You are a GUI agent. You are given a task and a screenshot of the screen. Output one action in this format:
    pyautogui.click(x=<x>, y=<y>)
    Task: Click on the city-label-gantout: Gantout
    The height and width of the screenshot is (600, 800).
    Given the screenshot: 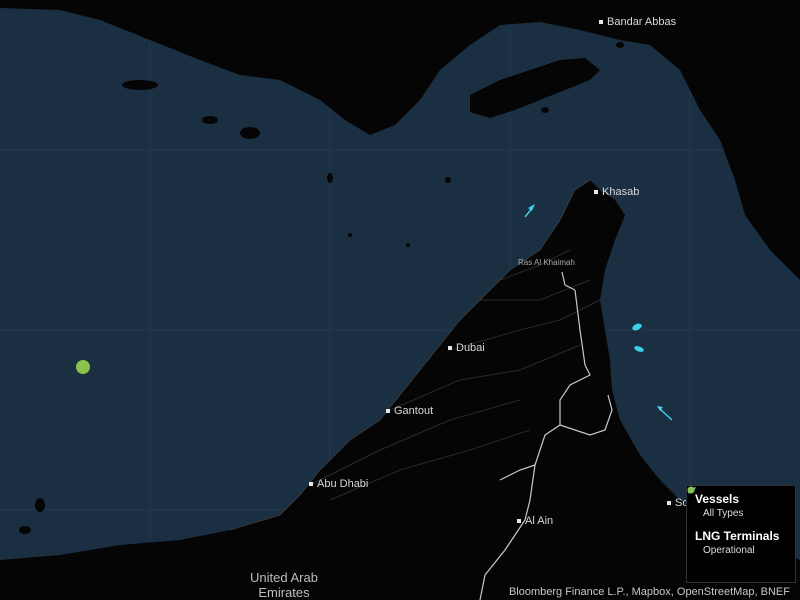 What is the action you would take?
    pyautogui.click(x=409, y=411)
    